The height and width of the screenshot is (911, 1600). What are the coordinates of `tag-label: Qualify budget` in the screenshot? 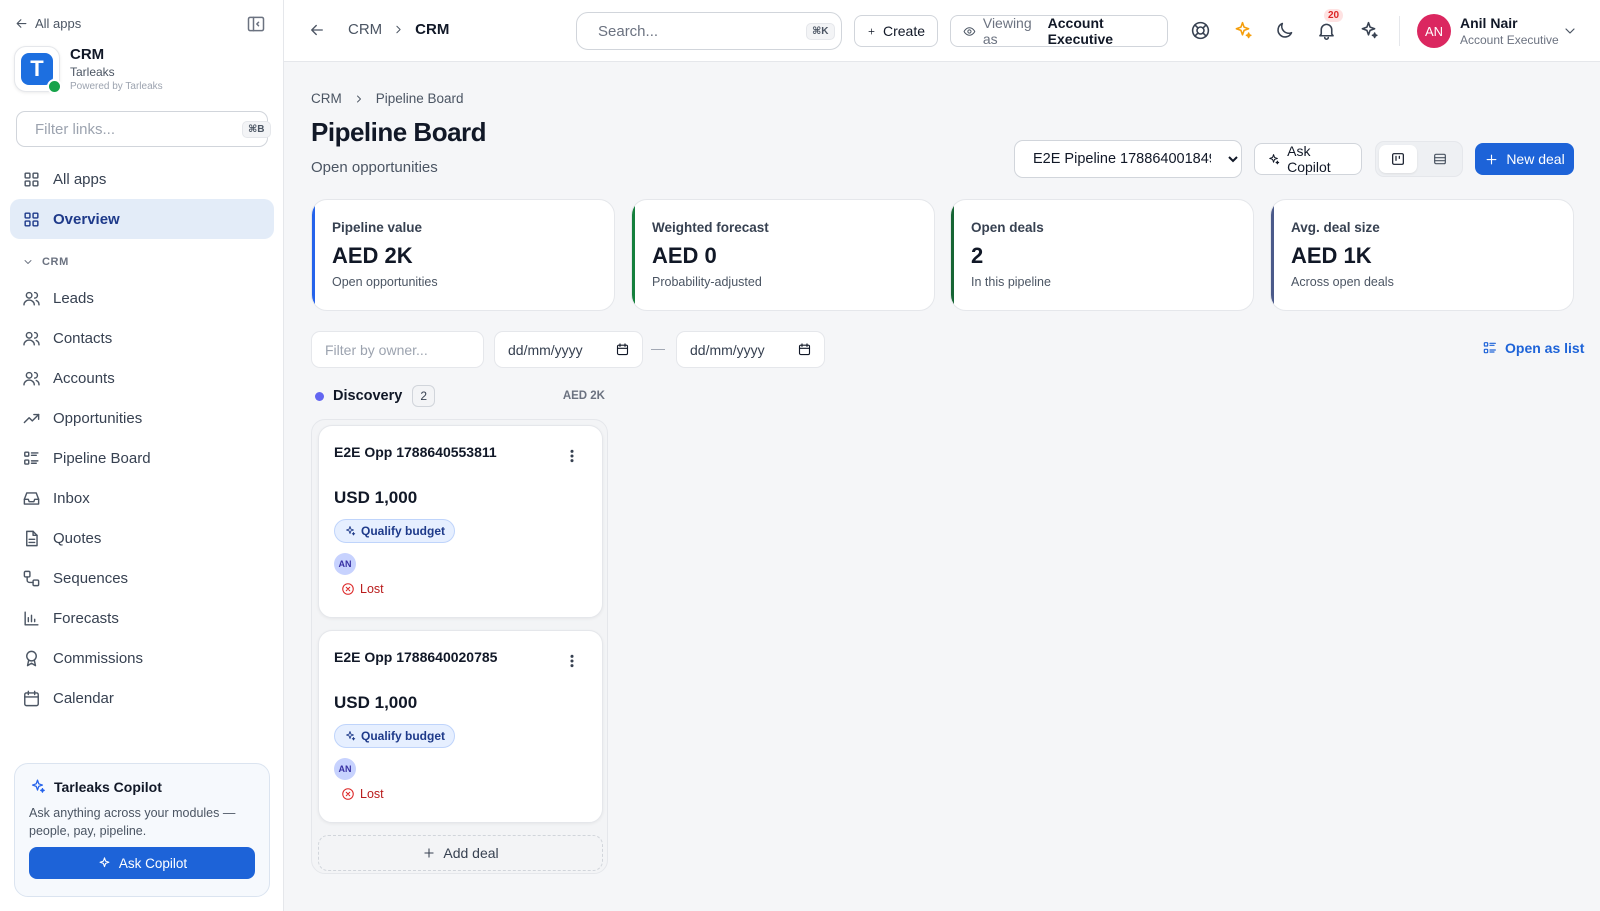 It's located at (403, 531).